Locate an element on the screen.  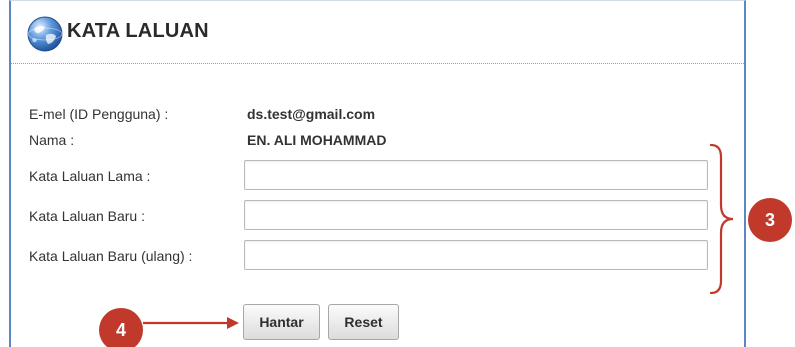
old-password-label: Kata Laluan Lama : is located at coordinates (90, 176).